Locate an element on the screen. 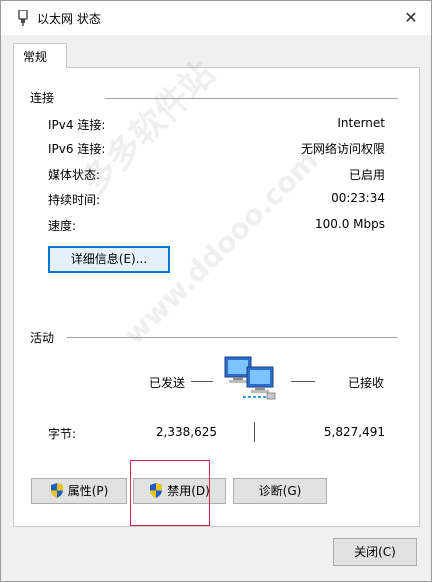 The width and height of the screenshot is (432, 582). bytes-sent-value: 2,338,625 is located at coordinates (186, 432).